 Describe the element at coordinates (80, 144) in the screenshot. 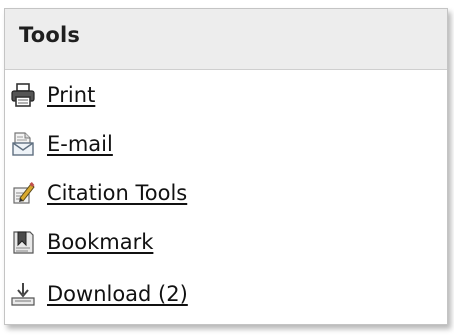

I see `tool-label-email: E-mail` at that location.